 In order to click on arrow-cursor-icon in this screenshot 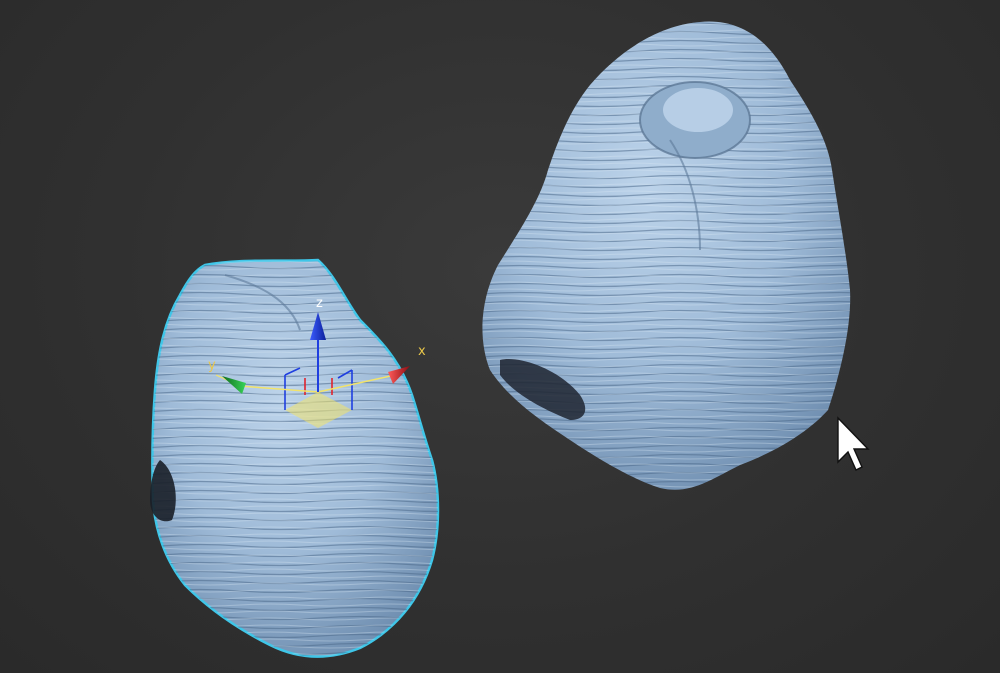, I will do `click(853, 443)`.